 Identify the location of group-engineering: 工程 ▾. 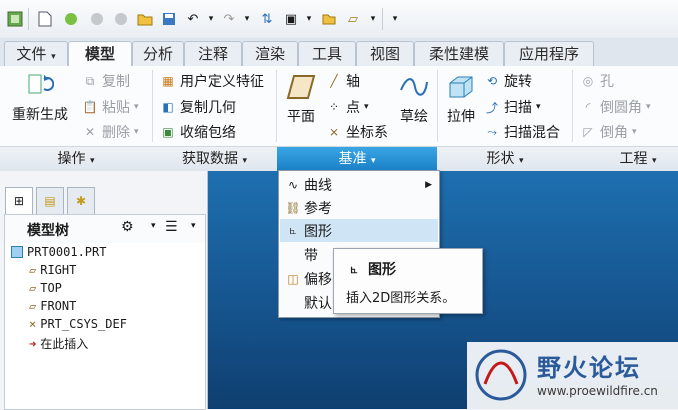
(625, 159).